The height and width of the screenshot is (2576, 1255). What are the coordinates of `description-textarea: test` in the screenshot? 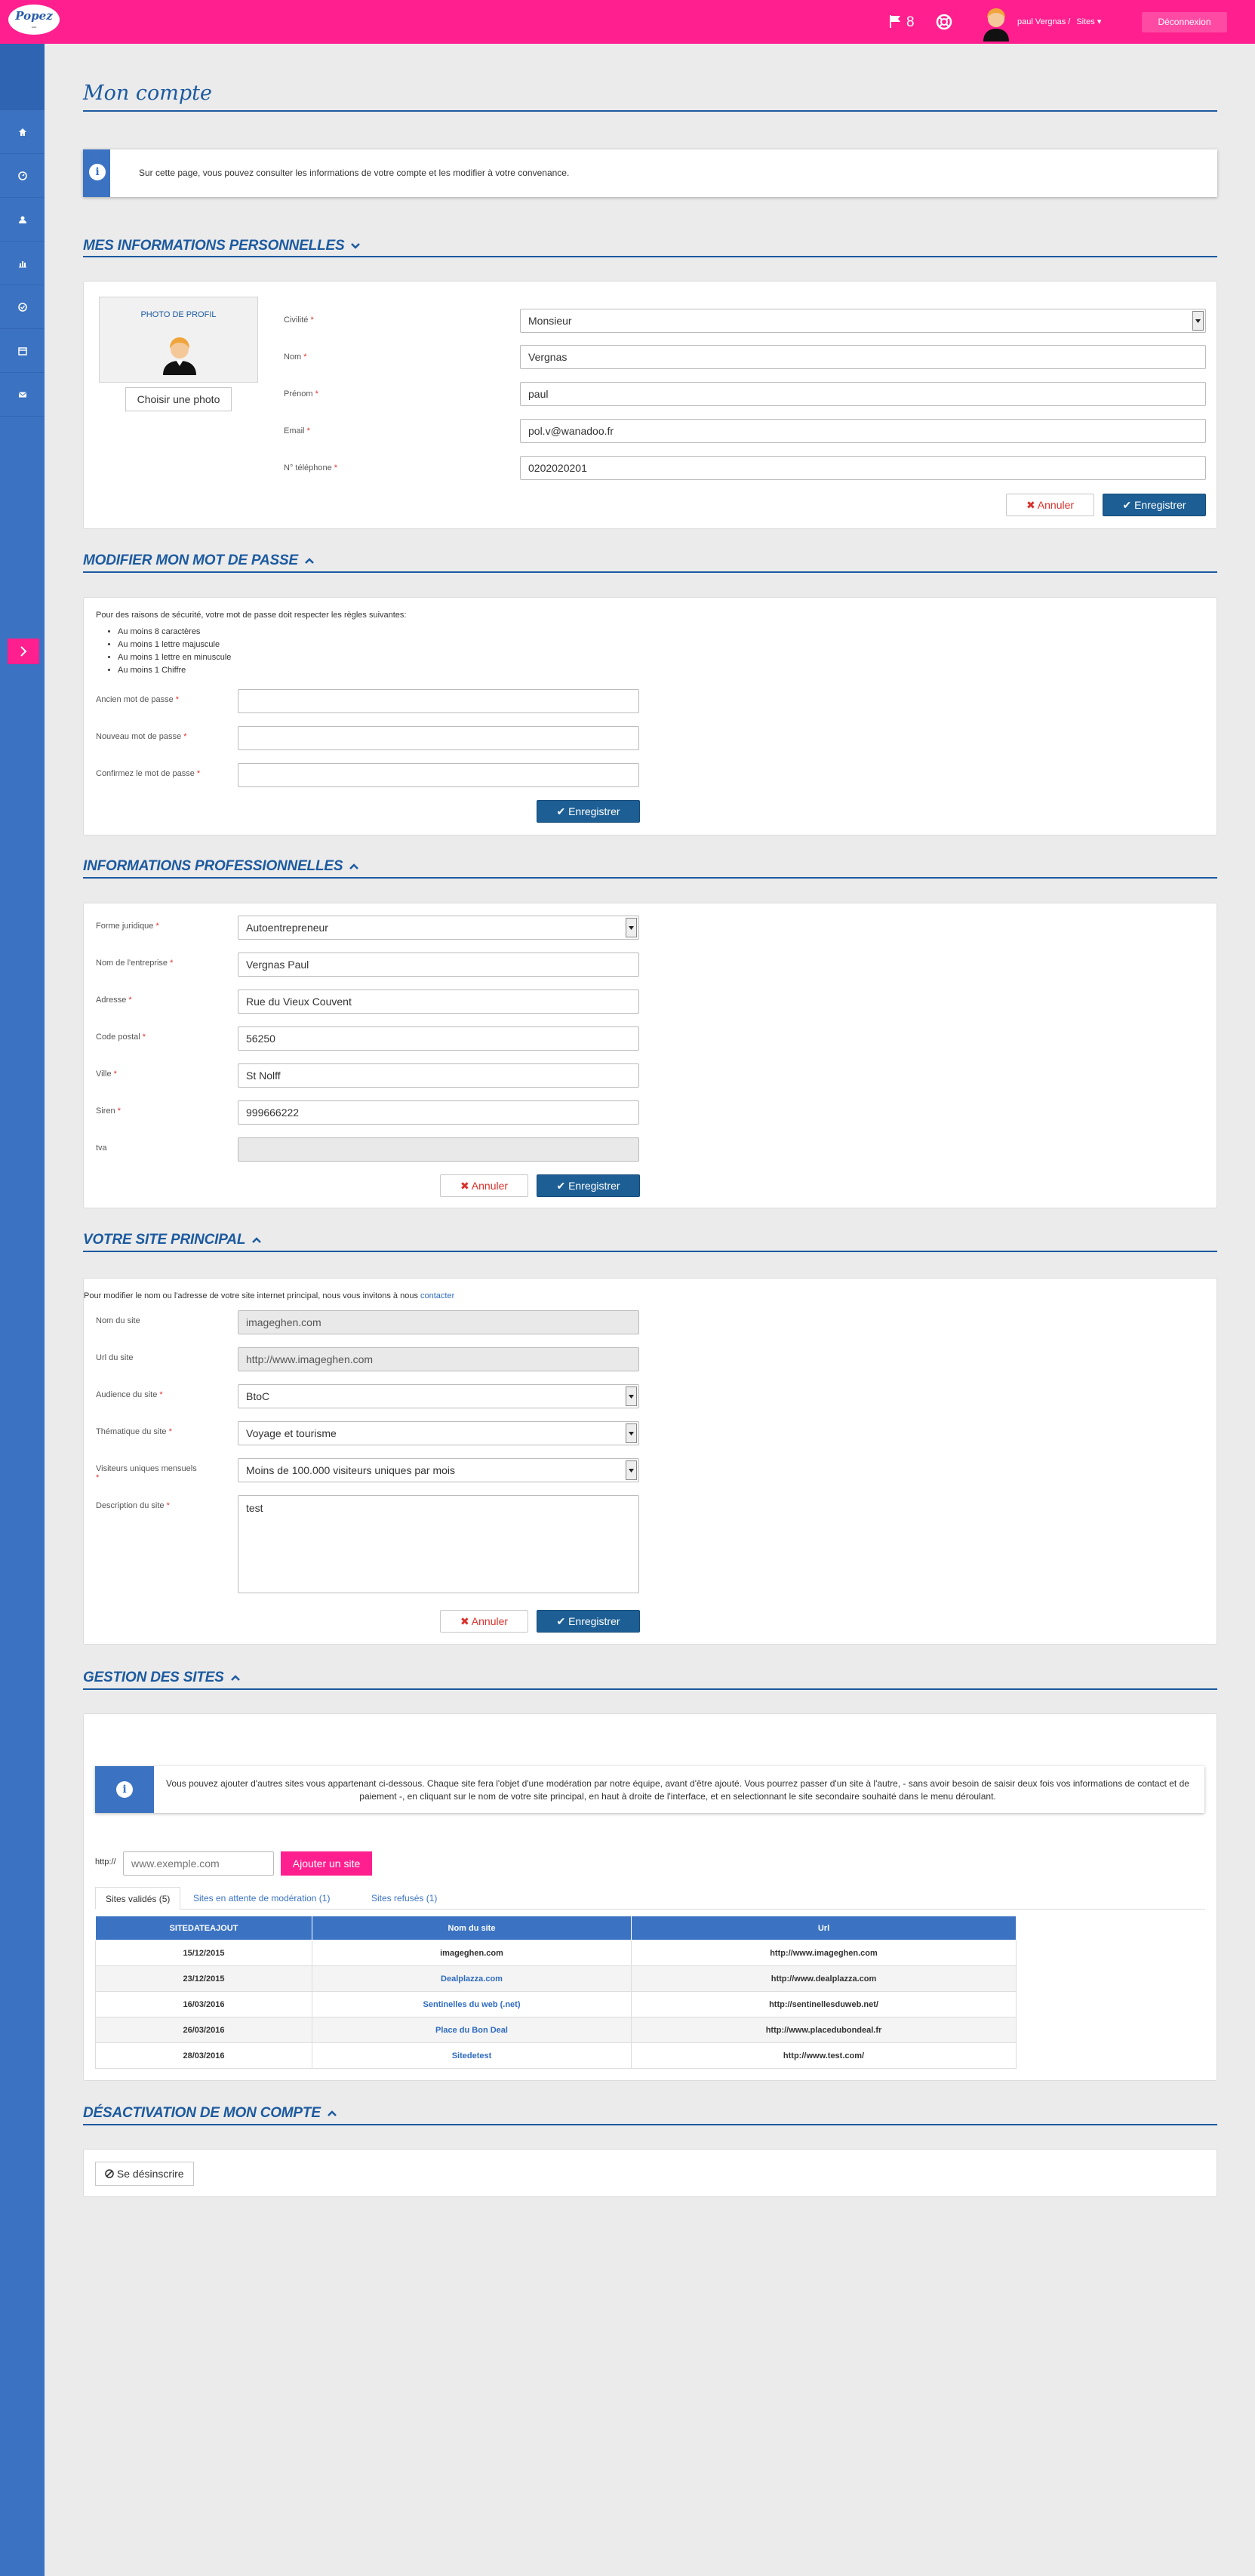 It's located at (439, 1544).